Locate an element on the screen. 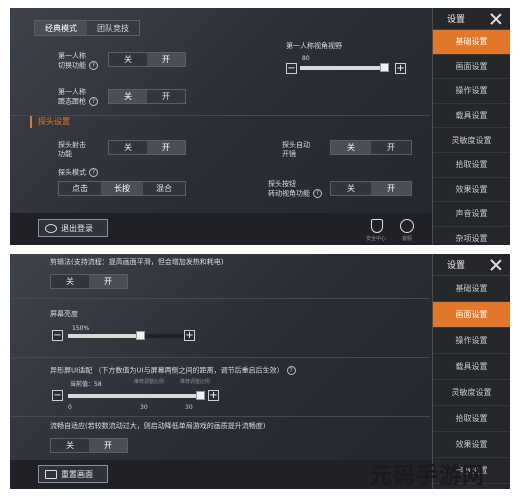 The height and width of the screenshot is (500, 520). mode-tabs: 经典模式 团队竞技 is located at coordinates (87, 28).